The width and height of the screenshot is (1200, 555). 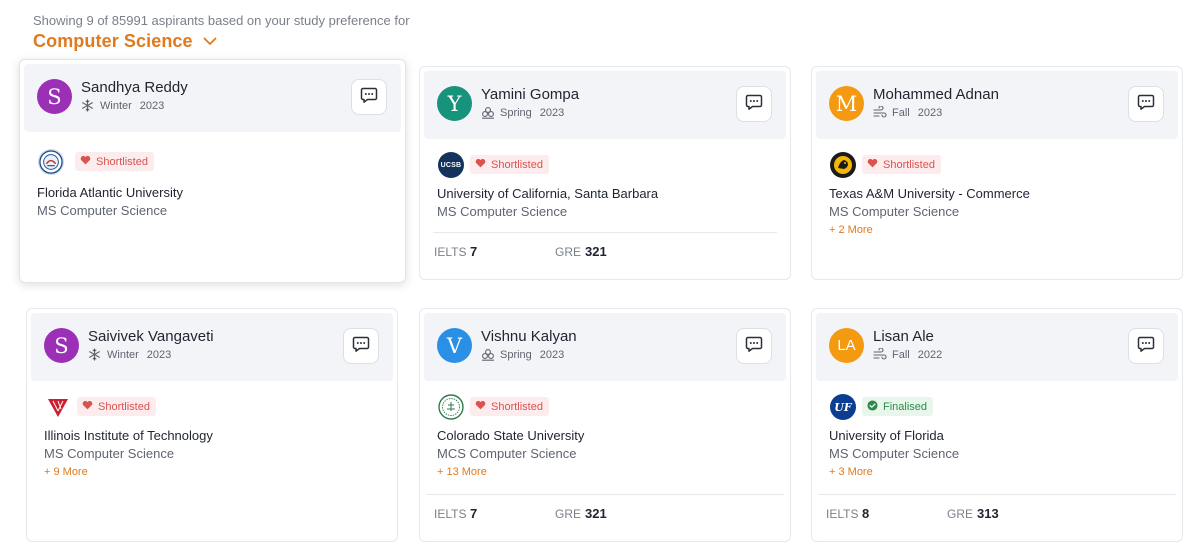 I want to click on university-name: Florida Atlantic University, so click(x=110, y=192).